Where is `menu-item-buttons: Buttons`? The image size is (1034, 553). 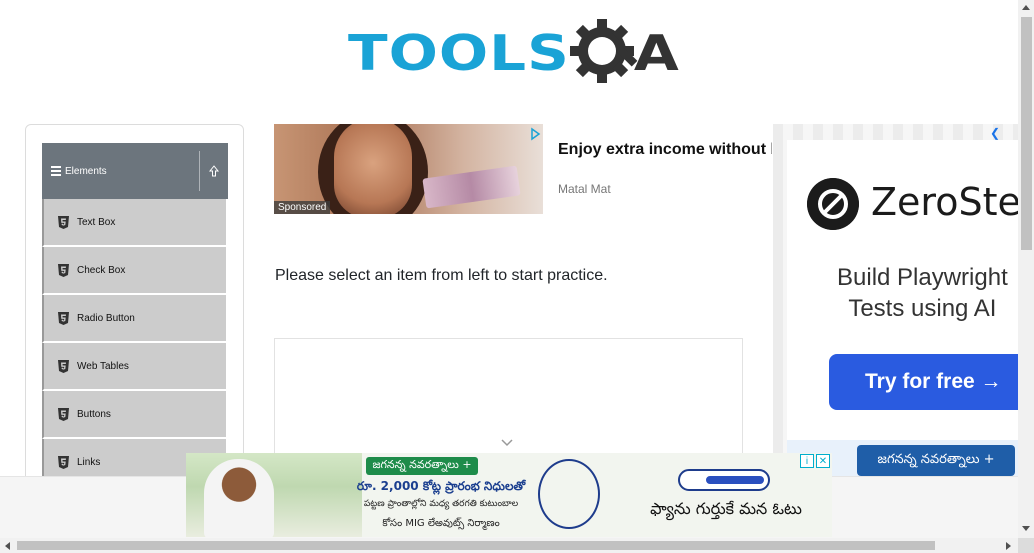 menu-item-buttons: Buttons is located at coordinates (134, 415).